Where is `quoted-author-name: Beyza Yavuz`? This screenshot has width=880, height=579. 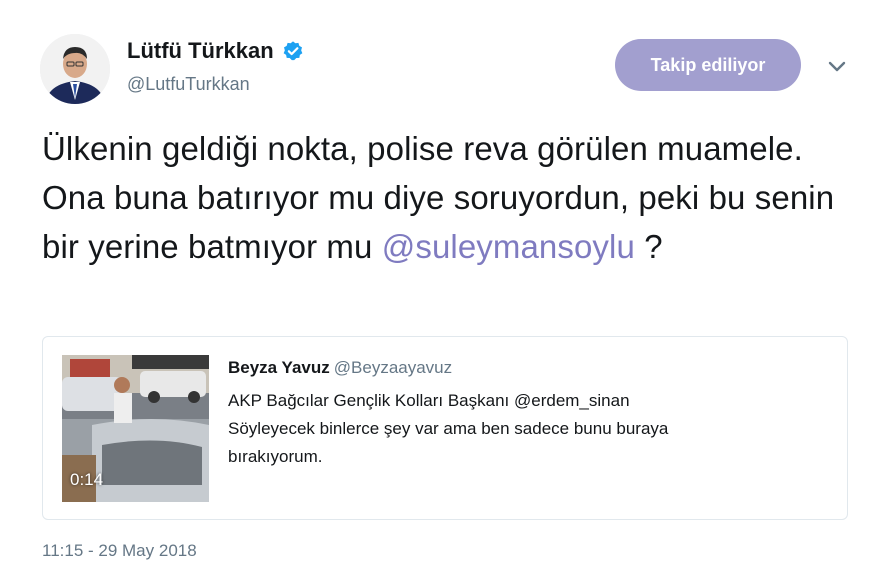
quoted-author-name: Beyza Yavuz is located at coordinates (279, 367).